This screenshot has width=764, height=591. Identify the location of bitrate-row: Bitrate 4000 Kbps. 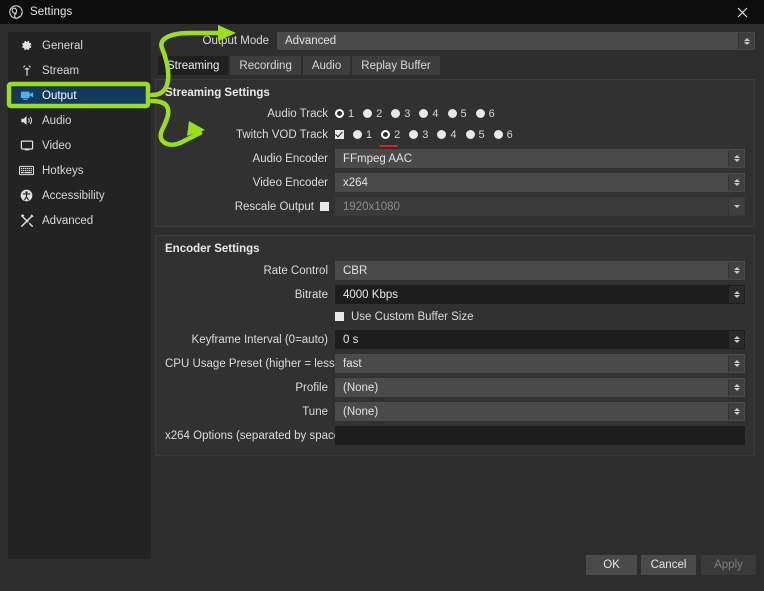
(455, 294).